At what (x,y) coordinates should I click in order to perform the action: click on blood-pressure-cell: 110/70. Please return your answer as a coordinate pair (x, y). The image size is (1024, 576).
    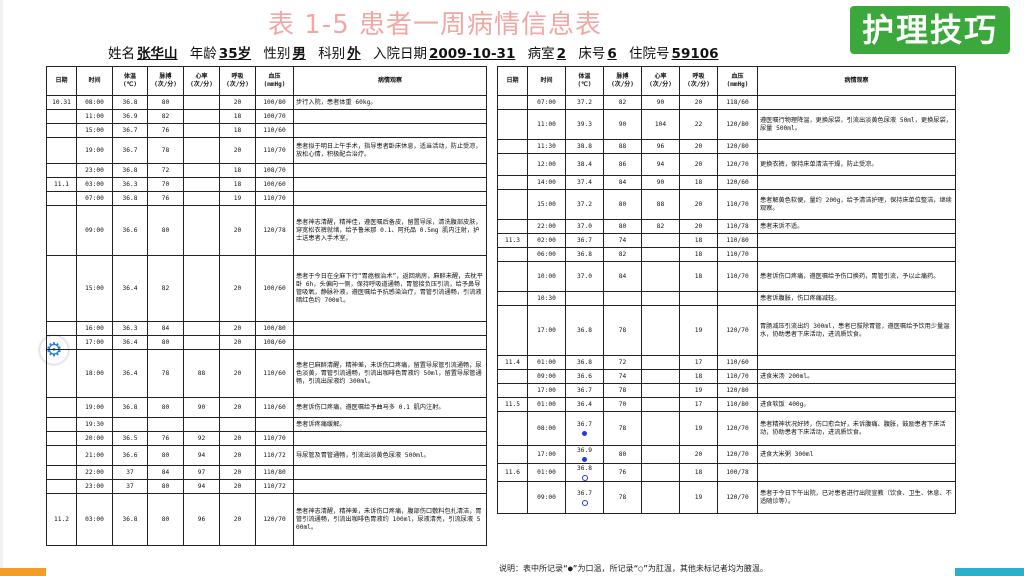
    Looking at the image, I should click on (737, 254).